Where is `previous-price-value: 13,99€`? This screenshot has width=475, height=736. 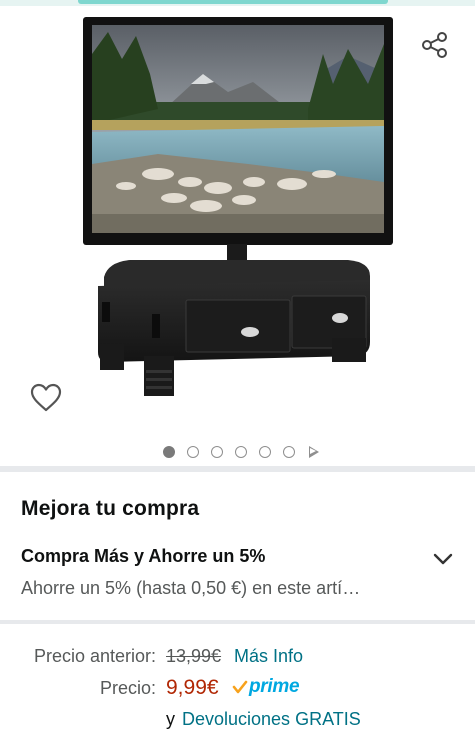 previous-price-value: 13,99€ is located at coordinates (194, 656).